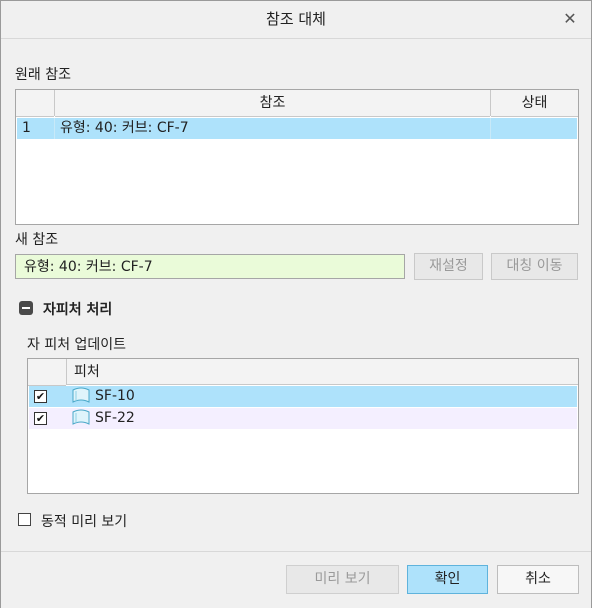 This screenshot has height=608, width=592. I want to click on flip-button: 대칭 이동, so click(534, 266).